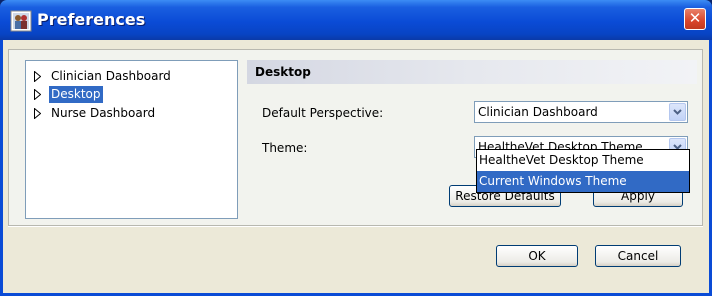 This screenshot has width=712, height=296. I want to click on dropdown-option-healthevet-theme: HealtheVet Desktop Theme, so click(583, 160).